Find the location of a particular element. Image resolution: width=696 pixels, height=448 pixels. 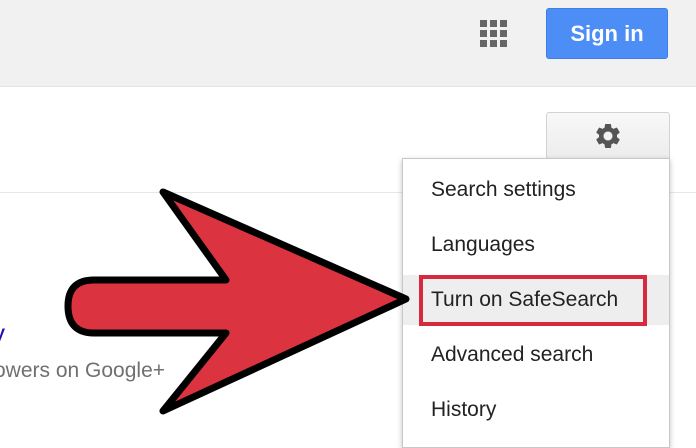

settings-button is located at coordinates (608, 136).